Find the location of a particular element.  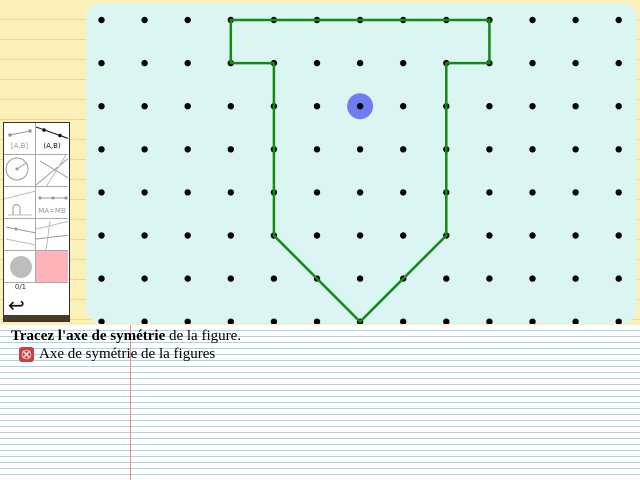

midpoint-tool-label: MA=MB is located at coordinates (52, 211).